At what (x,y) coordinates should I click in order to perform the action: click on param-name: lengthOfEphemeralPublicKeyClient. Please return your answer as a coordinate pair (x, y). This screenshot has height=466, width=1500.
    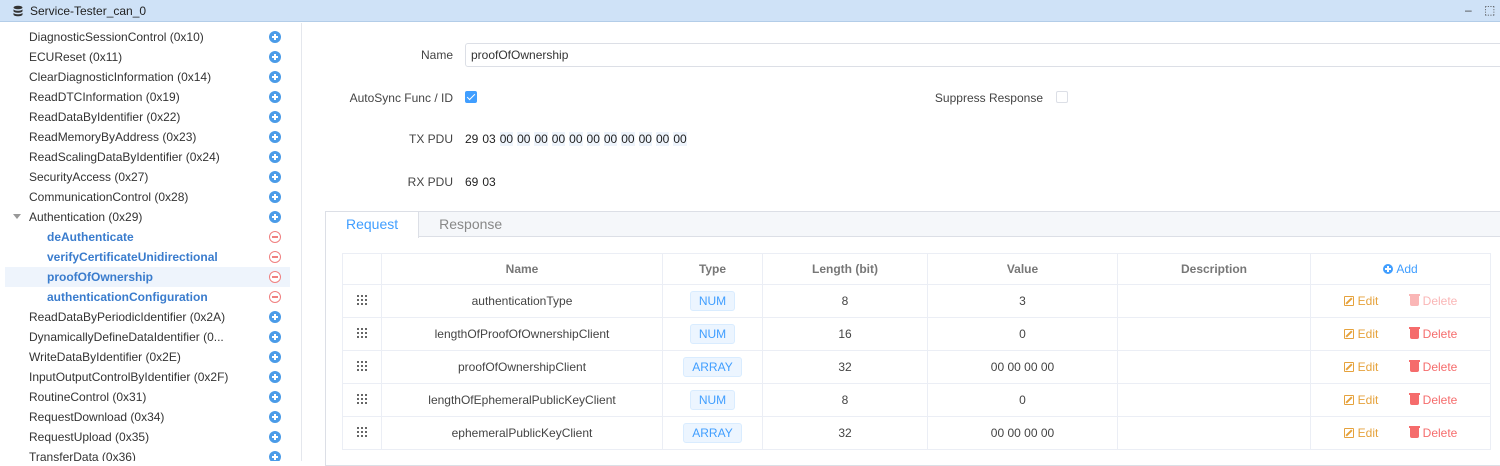
    Looking at the image, I should click on (522, 400).